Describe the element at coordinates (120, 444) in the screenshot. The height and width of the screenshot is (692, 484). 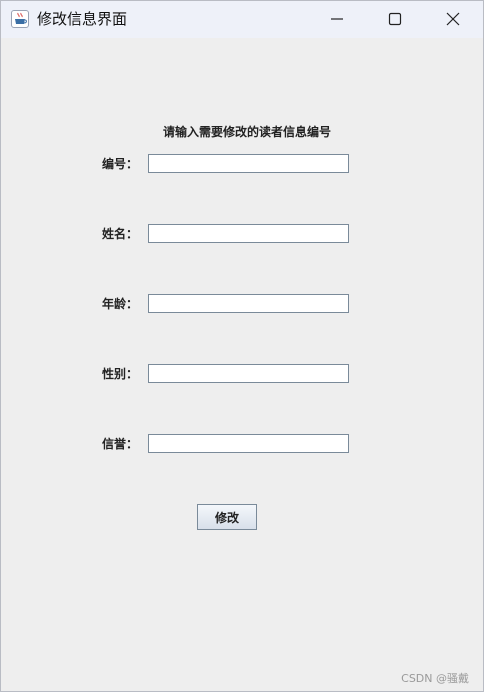
I see `credit-label: 信誉：` at that location.